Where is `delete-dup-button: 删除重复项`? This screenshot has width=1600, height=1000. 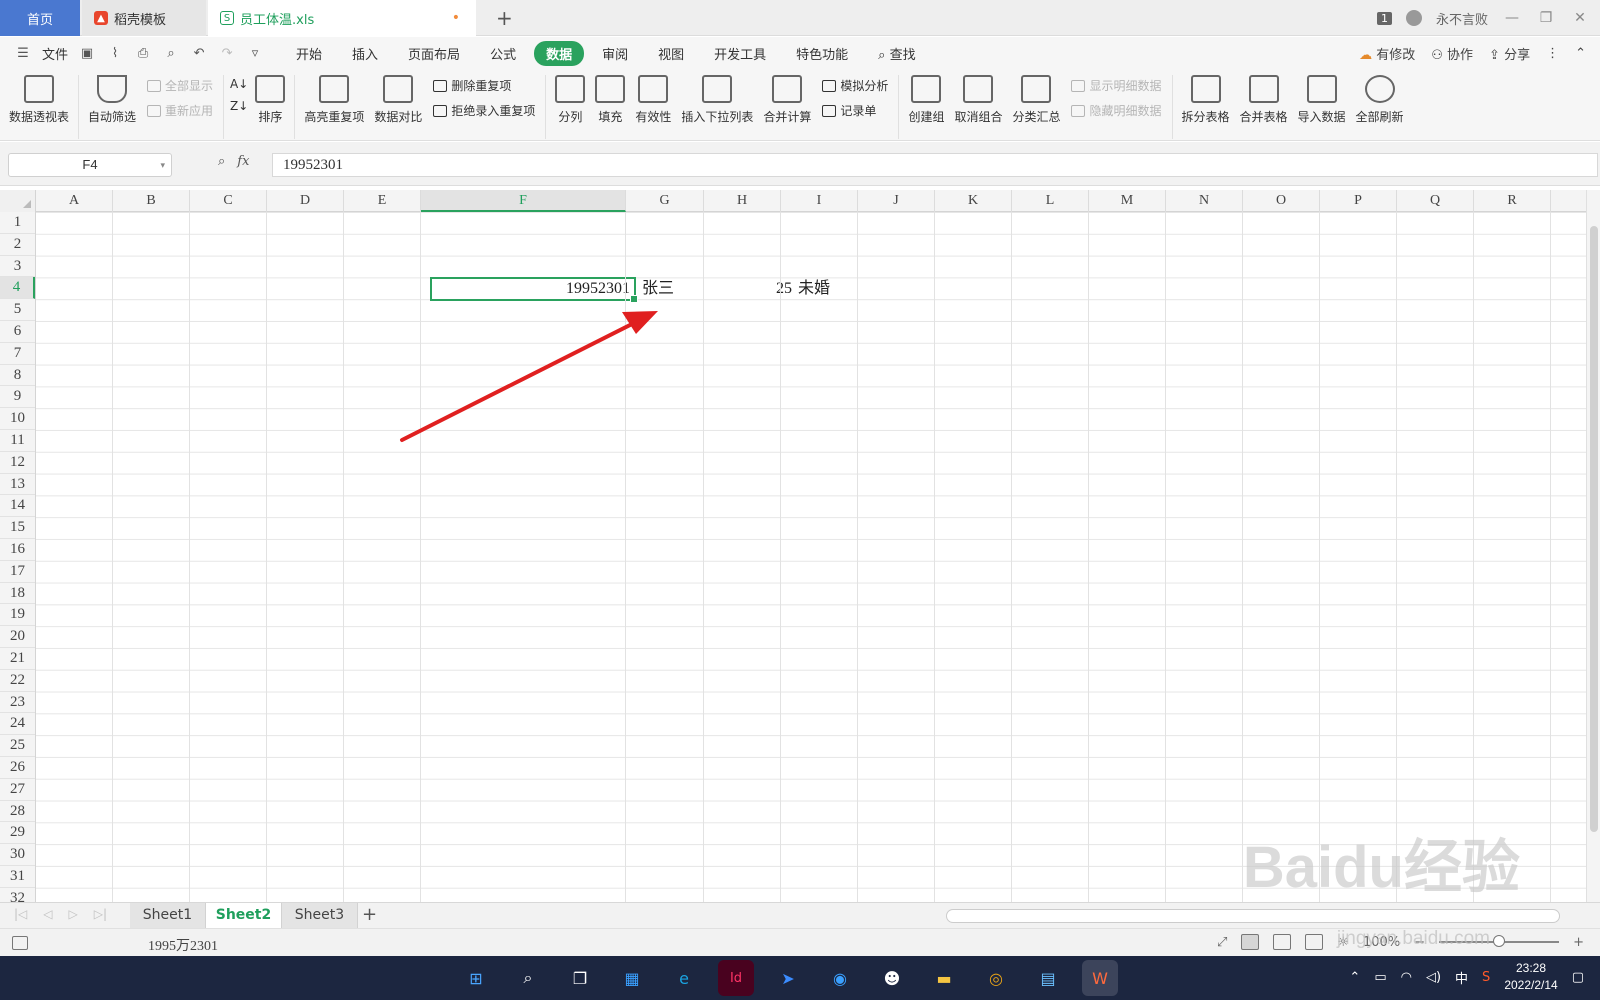 delete-dup-button: 删除重复项 is located at coordinates (484, 85).